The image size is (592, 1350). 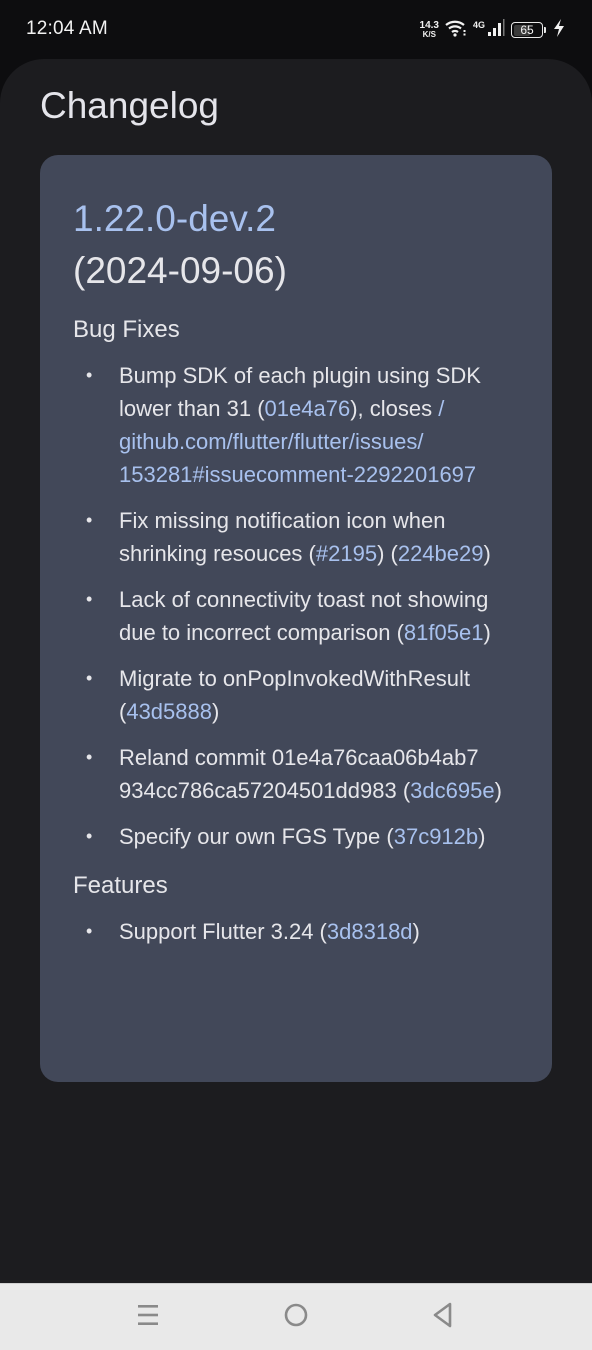 I want to click on changelog-list: • Support Flutter 3.24 (3d8318d), so click(x=296, y=931).